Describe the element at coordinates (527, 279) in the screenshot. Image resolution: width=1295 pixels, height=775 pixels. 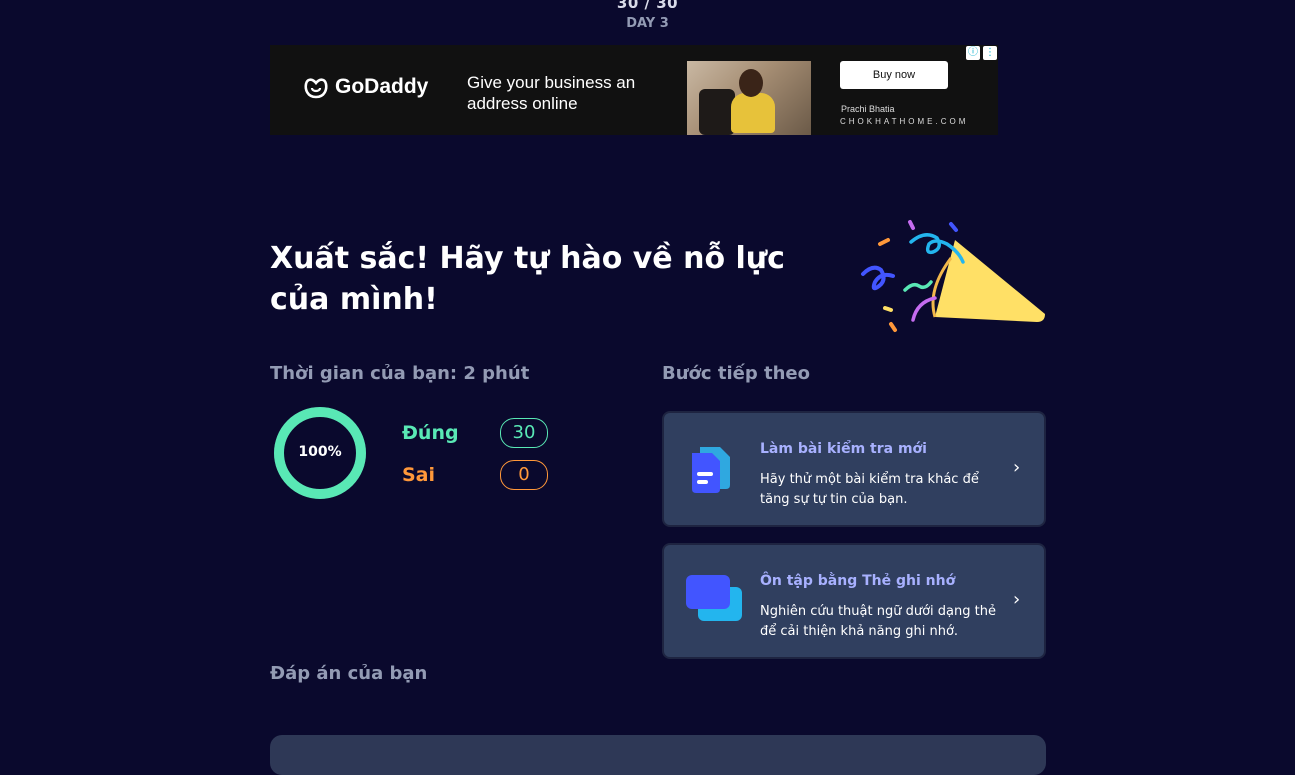
I see `result-headline: Xuất sắc! Hãy tự hào về nỗ lực của mình!` at that location.